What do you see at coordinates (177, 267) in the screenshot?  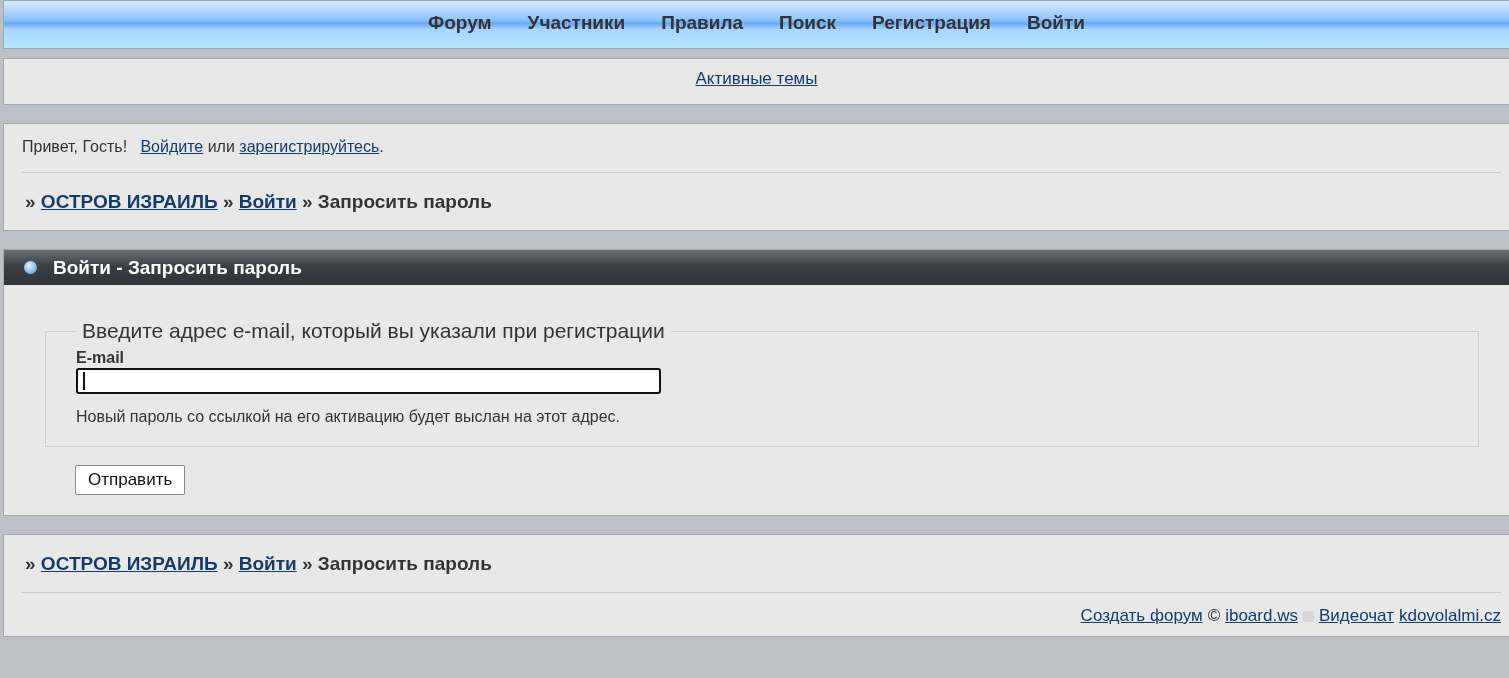 I see `section-title: Войти - Запросить пароль` at bounding box center [177, 267].